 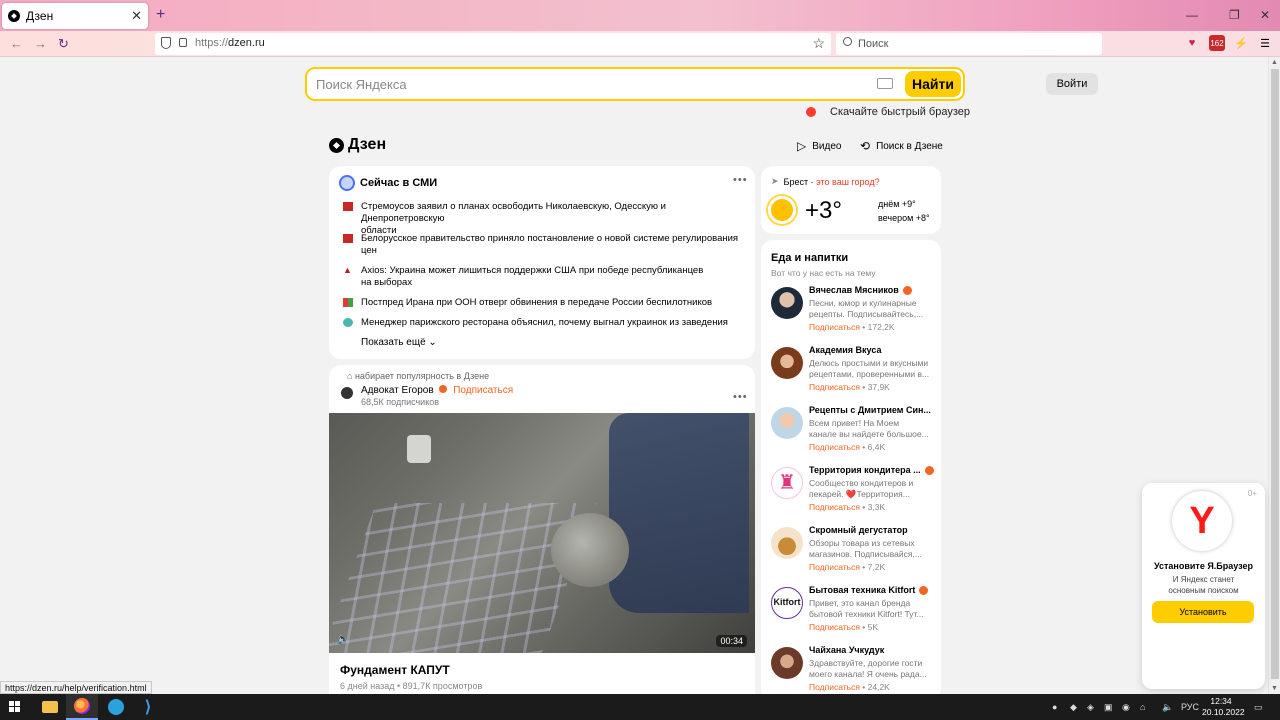 What do you see at coordinates (1203, 612) in the screenshot?
I see `install-button: Установить` at bounding box center [1203, 612].